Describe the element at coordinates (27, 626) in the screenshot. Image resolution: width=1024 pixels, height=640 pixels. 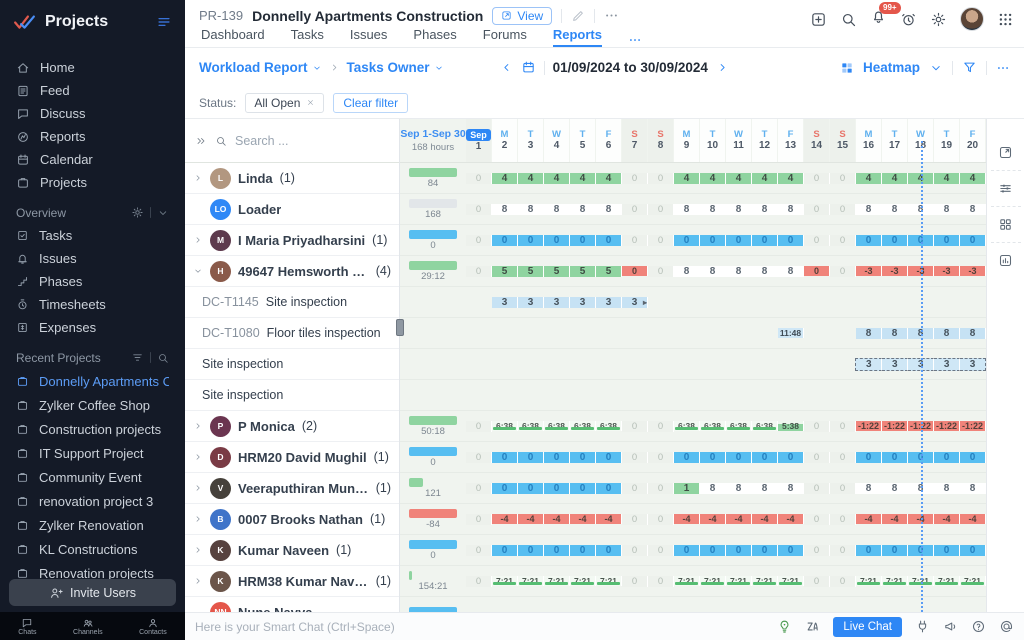
I see `dock-chats: Chats` at that location.